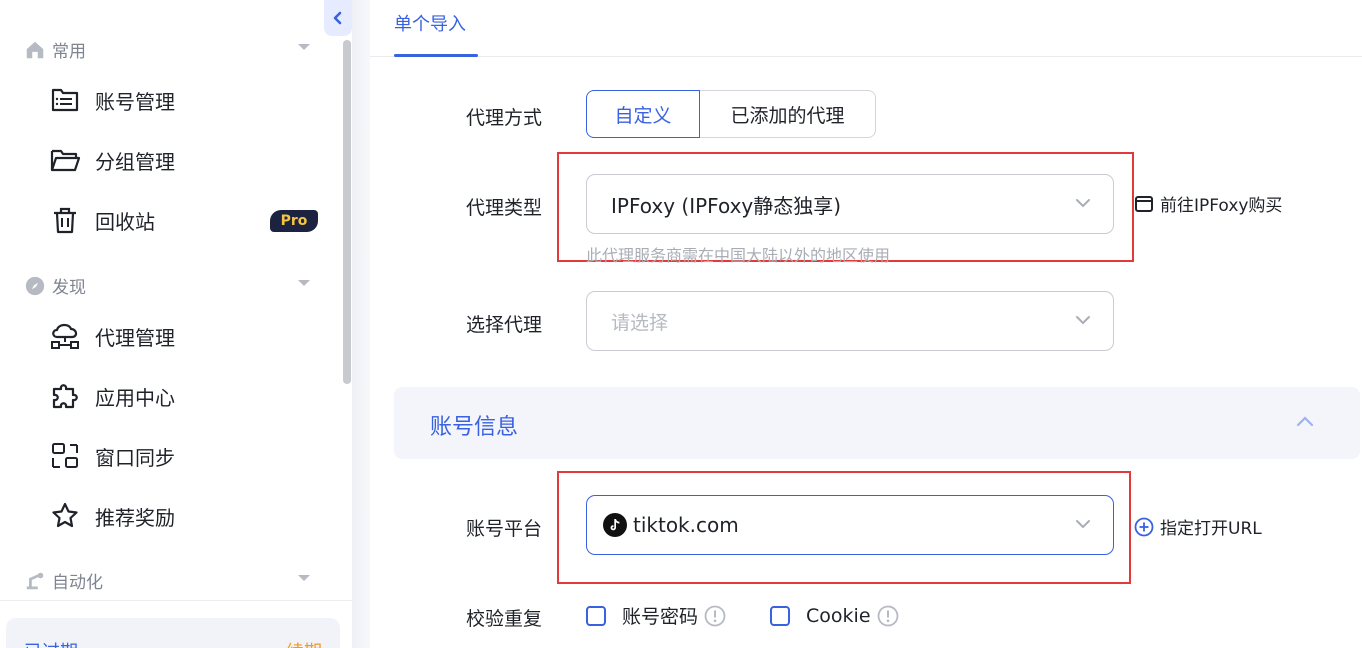  Describe the element at coordinates (35, 581) in the screenshot. I see `robot-arm-icon` at that location.